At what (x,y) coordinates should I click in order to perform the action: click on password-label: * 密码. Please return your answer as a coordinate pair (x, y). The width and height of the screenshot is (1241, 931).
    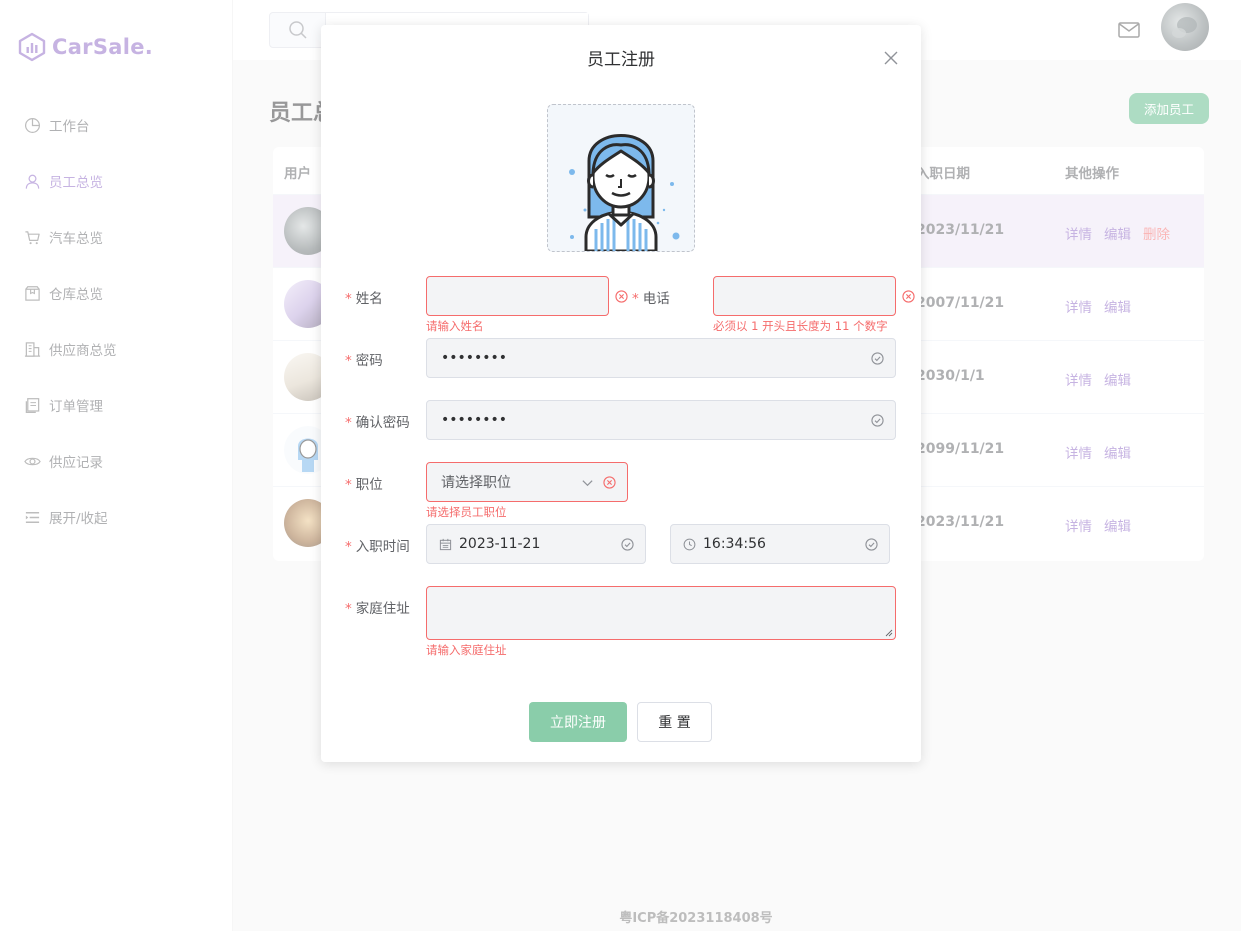
    Looking at the image, I should click on (385, 359).